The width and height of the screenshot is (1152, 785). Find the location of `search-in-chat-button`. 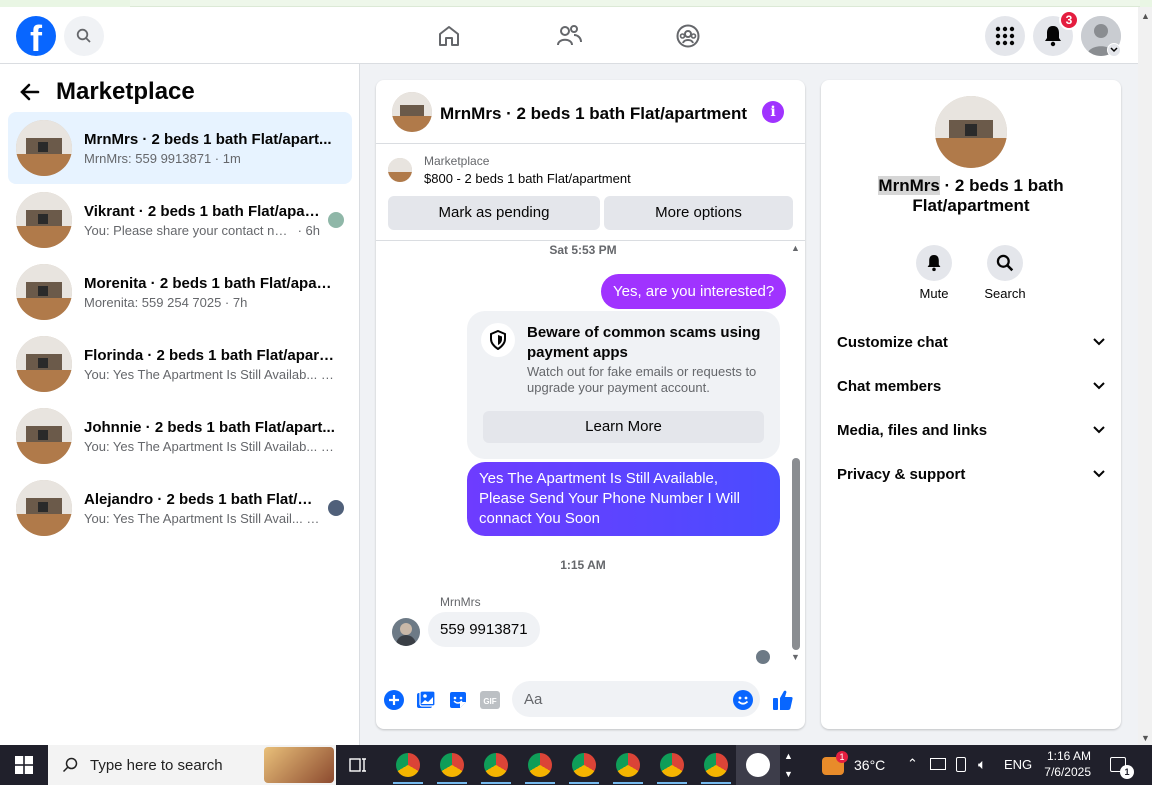

search-in-chat-button is located at coordinates (1005, 263).